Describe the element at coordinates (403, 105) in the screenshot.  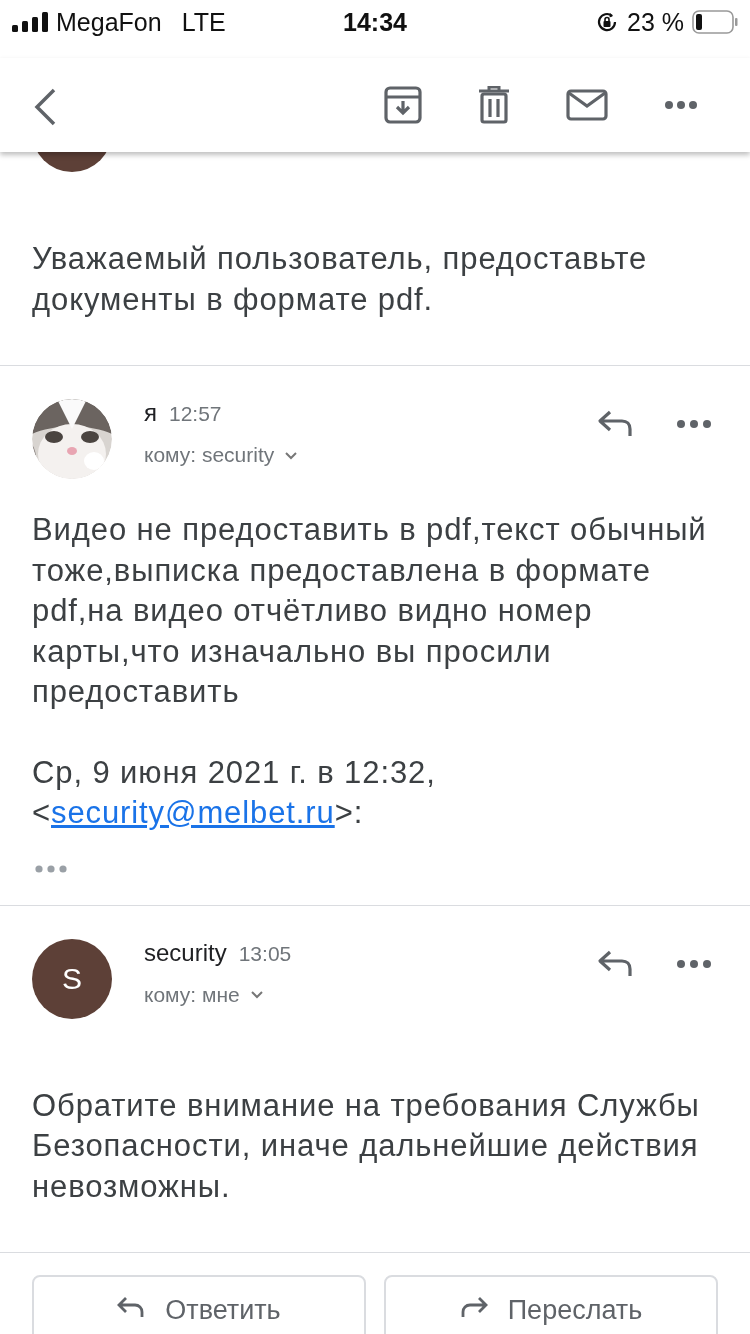
I see `archive-icon` at that location.